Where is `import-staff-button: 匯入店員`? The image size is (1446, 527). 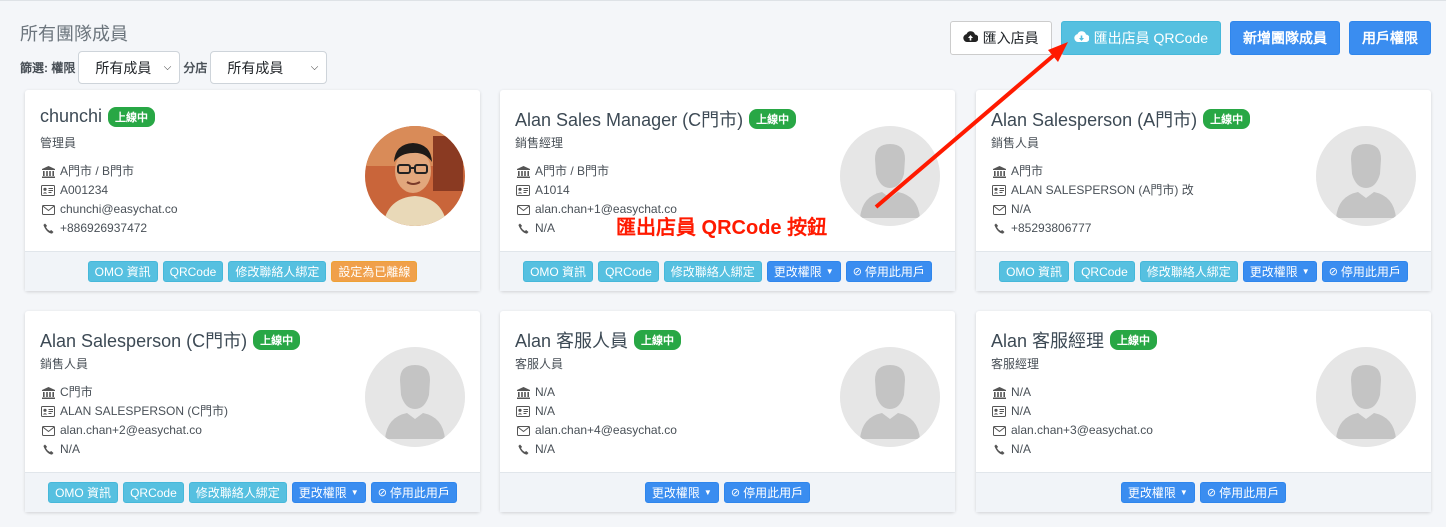 import-staff-button: 匯入店員 is located at coordinates (1000, 38).